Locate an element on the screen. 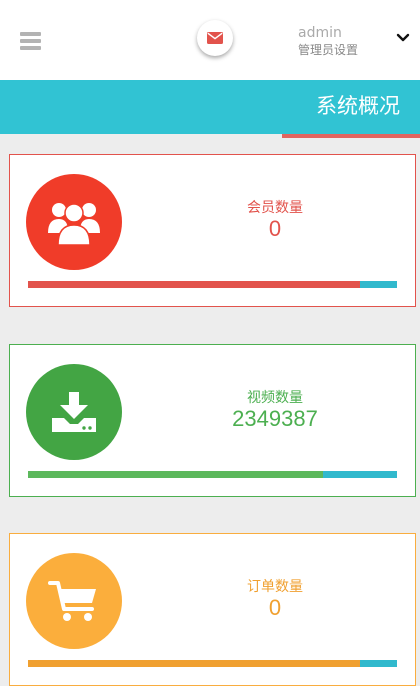 This screenshot has height=686, width=420. chevron-down-icon is located at coordinates (403, 38).